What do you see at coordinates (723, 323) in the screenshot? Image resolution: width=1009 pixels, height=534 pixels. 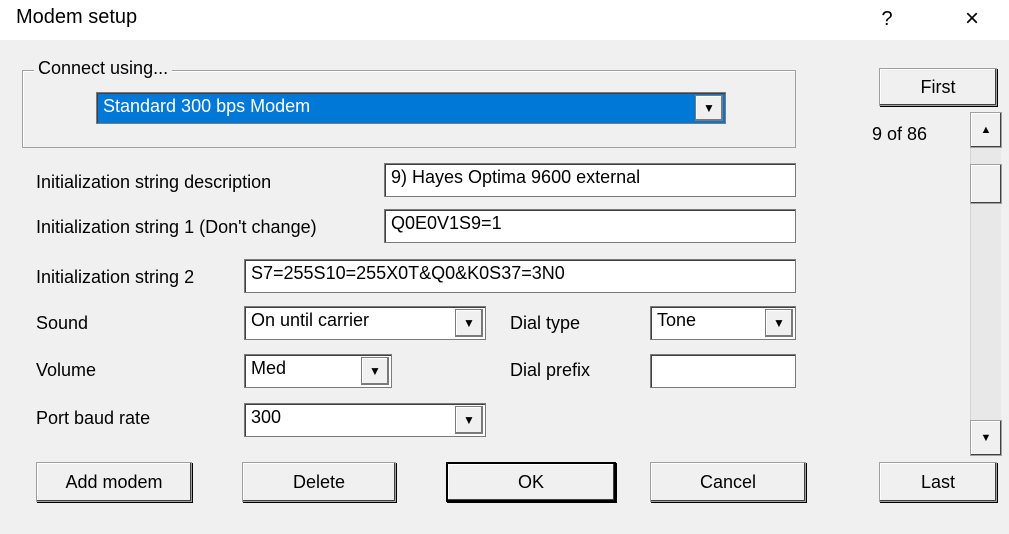 I see `dial-type-select: Tone ▼` at bounding box center [723, 323].